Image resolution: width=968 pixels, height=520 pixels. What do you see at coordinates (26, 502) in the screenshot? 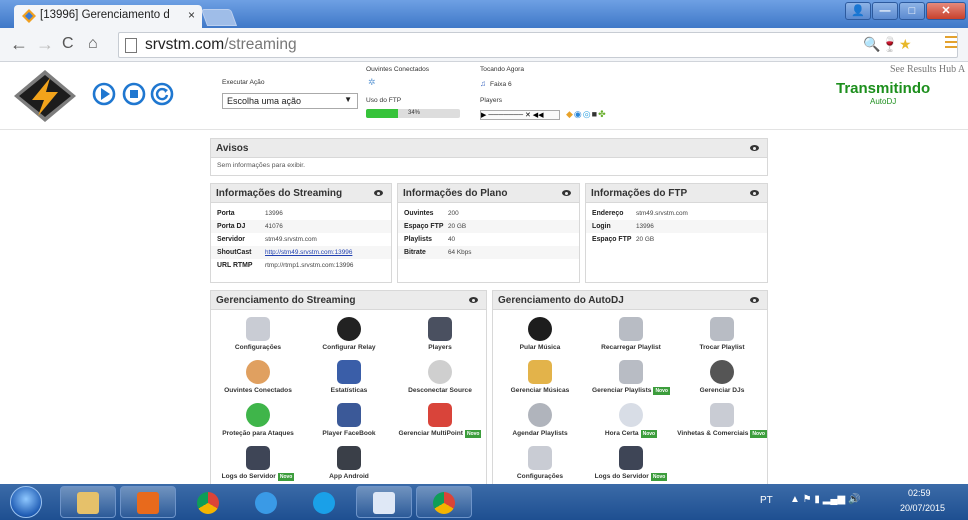
I see `start-button` at bounding box center [26, 502].